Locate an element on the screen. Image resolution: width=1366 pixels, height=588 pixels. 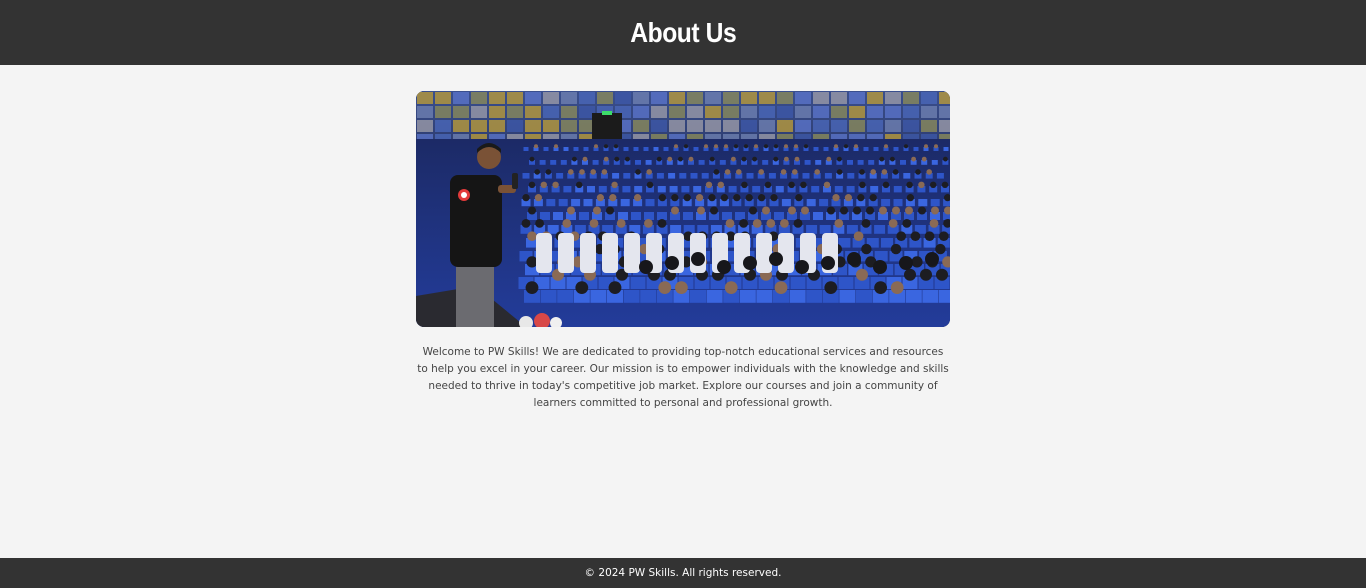
page-header: About Us is located at coordinates (683, 32).